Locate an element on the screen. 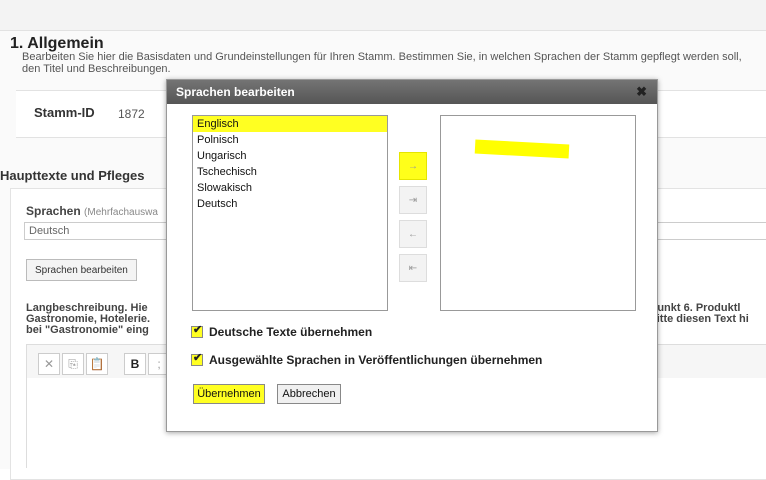 The width and height of the screenshot is (766, 480). cut-icon: ✕ is located at coordinates (49, 364).